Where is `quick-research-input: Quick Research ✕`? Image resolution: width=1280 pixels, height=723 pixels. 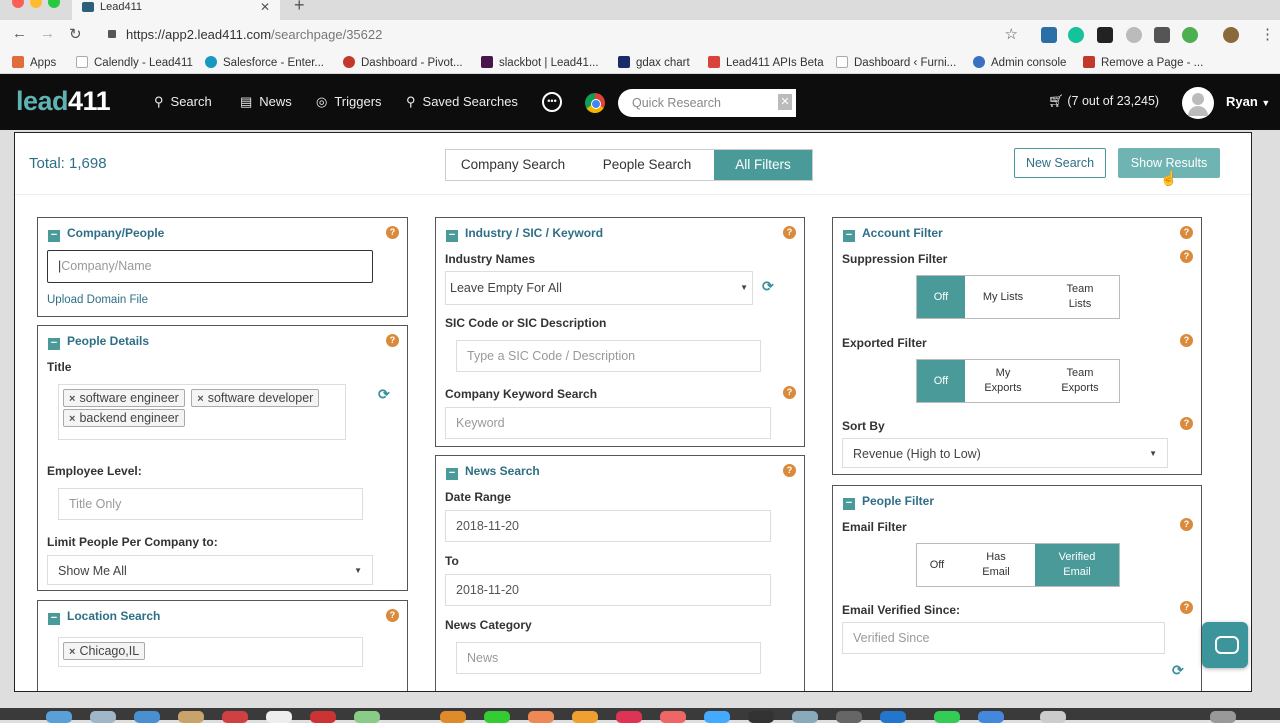 quick-research-input: Quick Research ✕ is located at coordinates (707, 103).